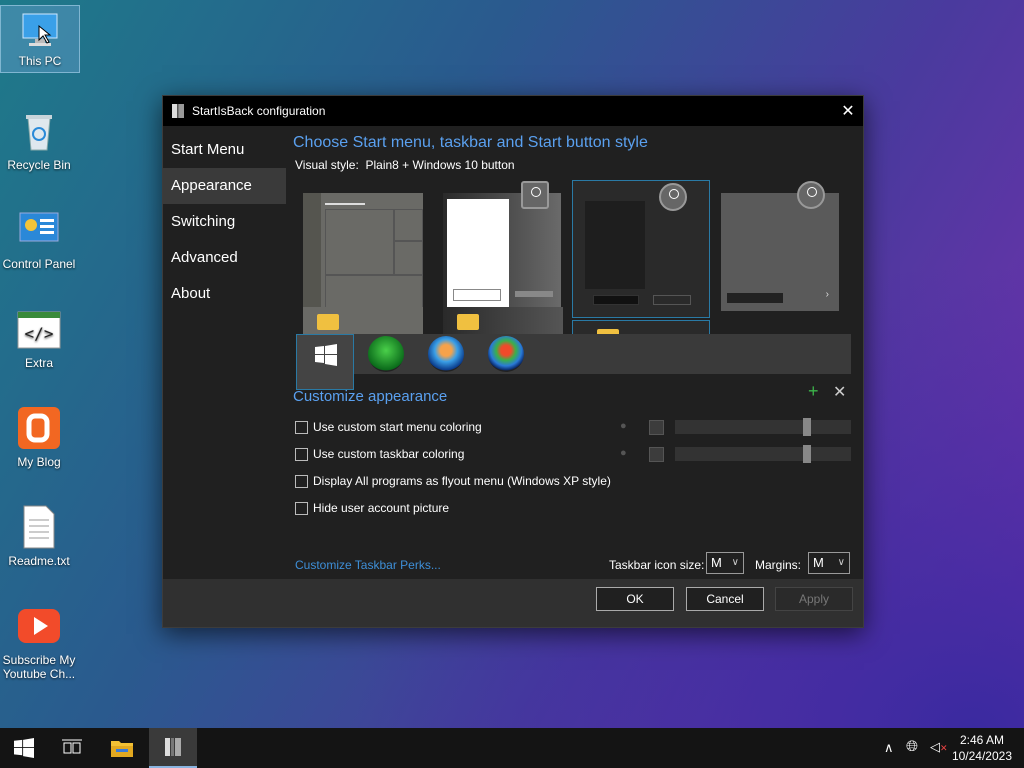 The image size is (1024, 768). What do you see at coordinates (122, 748) in the screenshot?
I see `file-explorer-button` at bounding box center [122, 748].